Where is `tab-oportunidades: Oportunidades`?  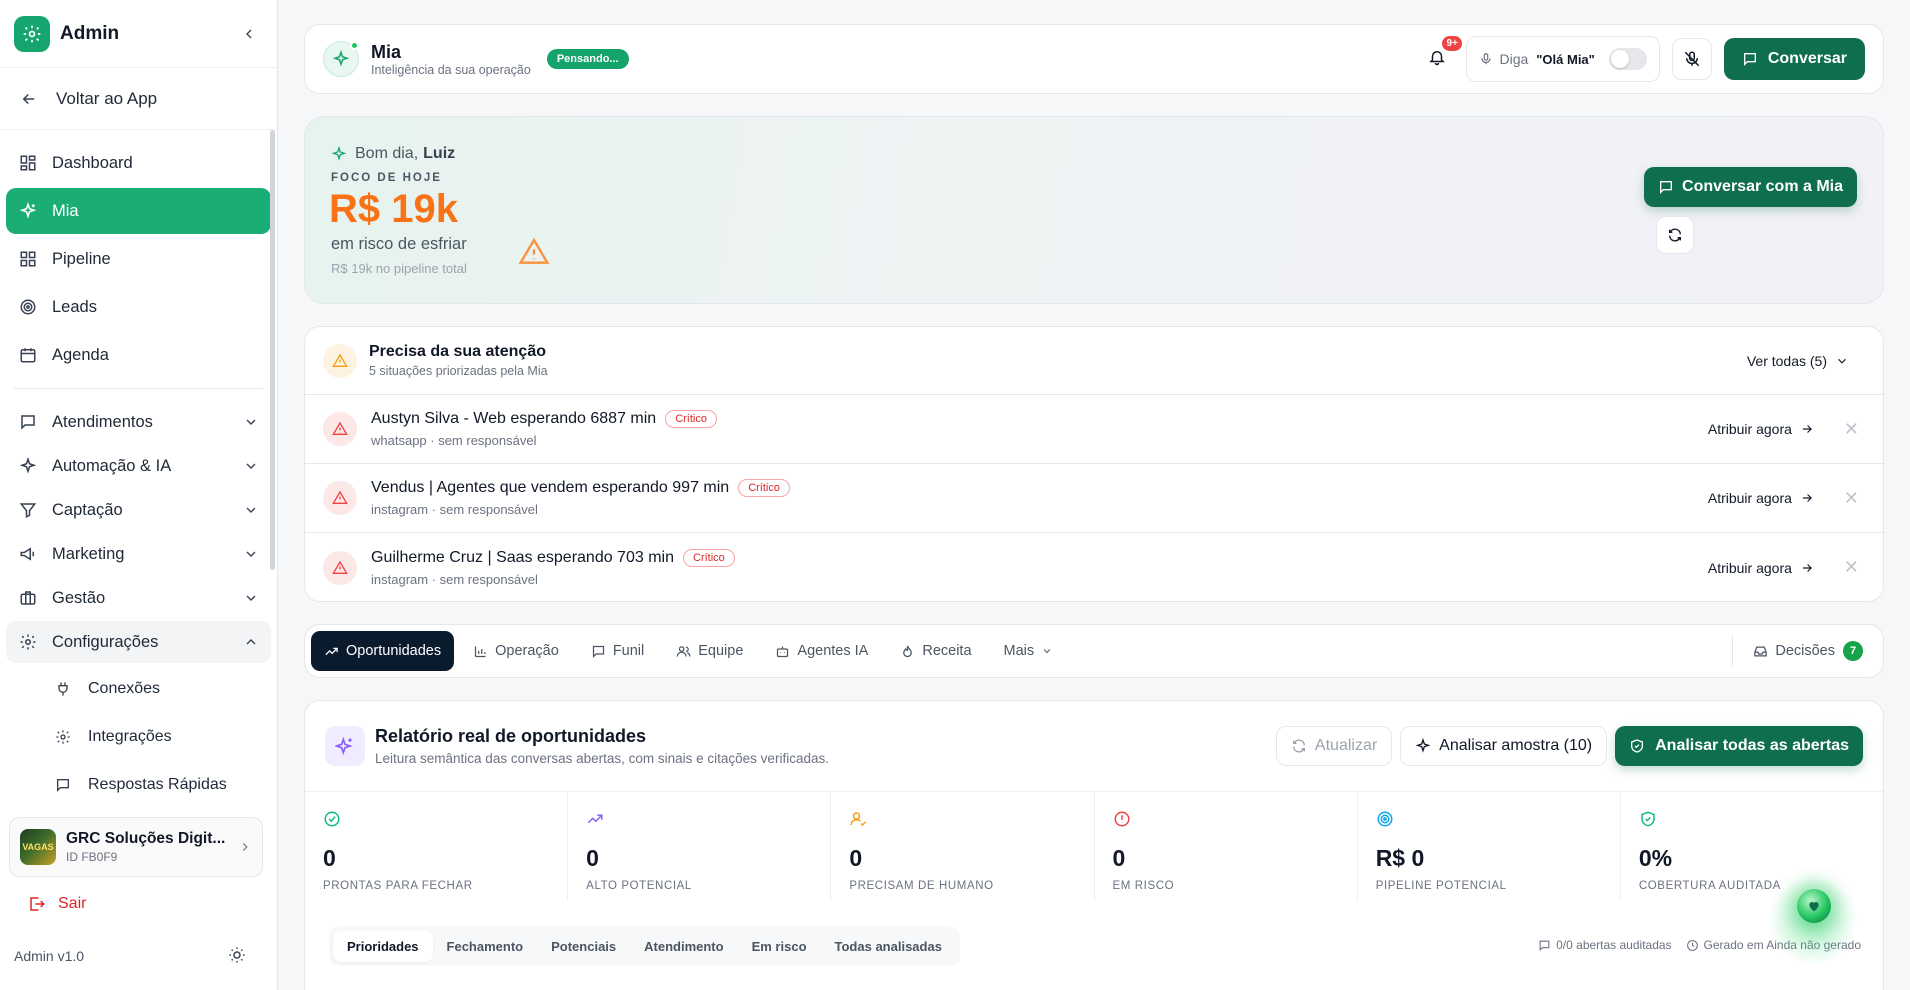 tab-oportunidades: Oportunidades is located at coordinates (383, 651).